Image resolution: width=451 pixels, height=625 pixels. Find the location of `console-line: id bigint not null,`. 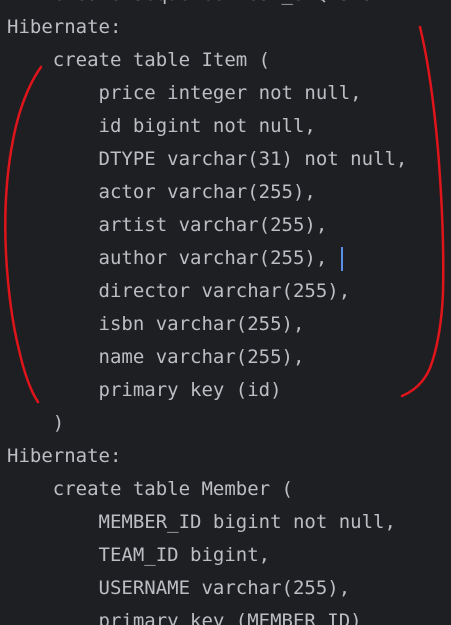

console-line: id bigint not null, is located at coordinates (161, 126).